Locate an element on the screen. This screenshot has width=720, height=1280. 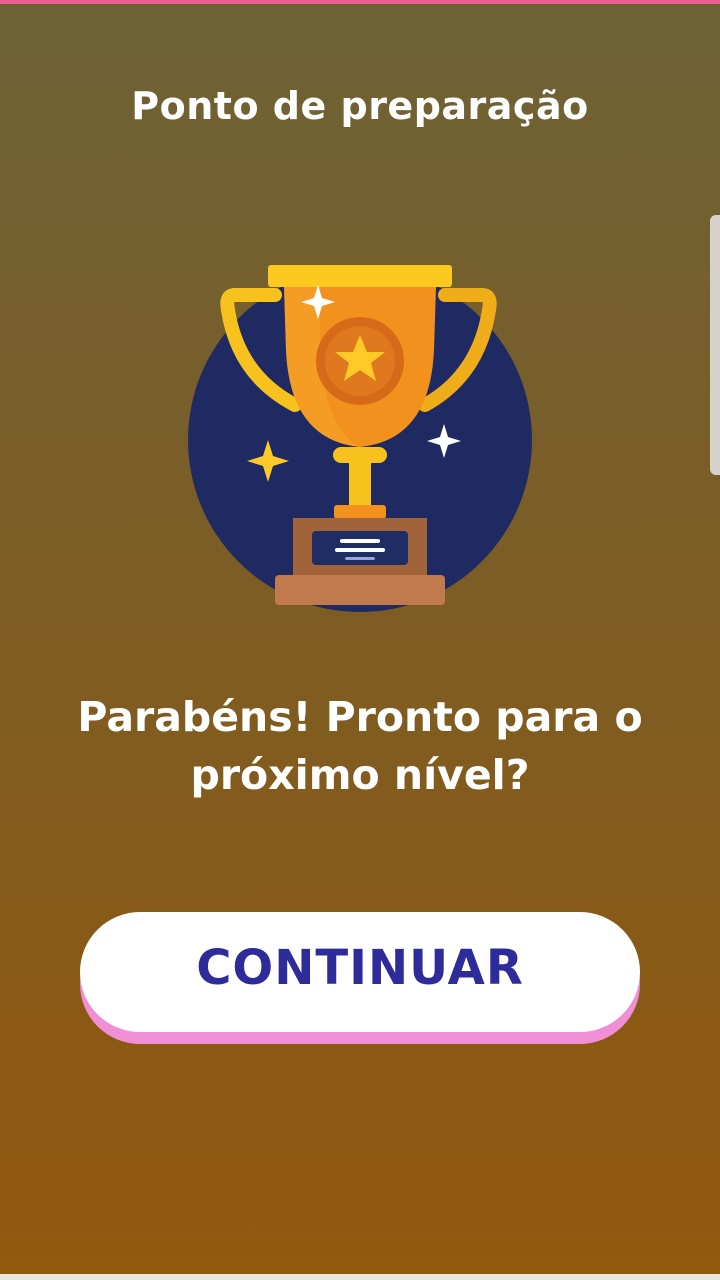
top-accent-bar is located at coordinates (360, 2).